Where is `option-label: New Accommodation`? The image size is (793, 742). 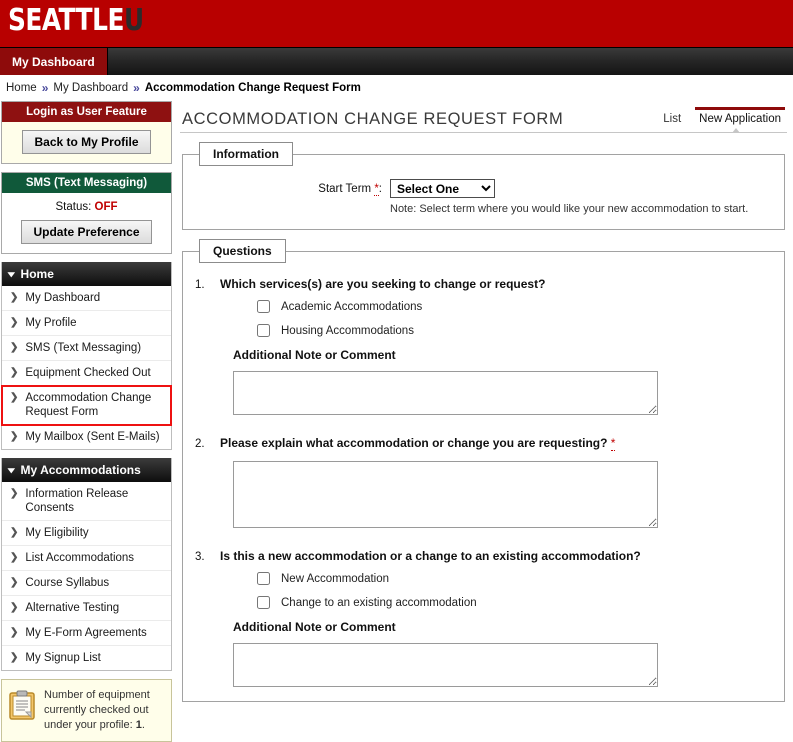
option-label: New Accommodation is located at coordinates (335, 578).